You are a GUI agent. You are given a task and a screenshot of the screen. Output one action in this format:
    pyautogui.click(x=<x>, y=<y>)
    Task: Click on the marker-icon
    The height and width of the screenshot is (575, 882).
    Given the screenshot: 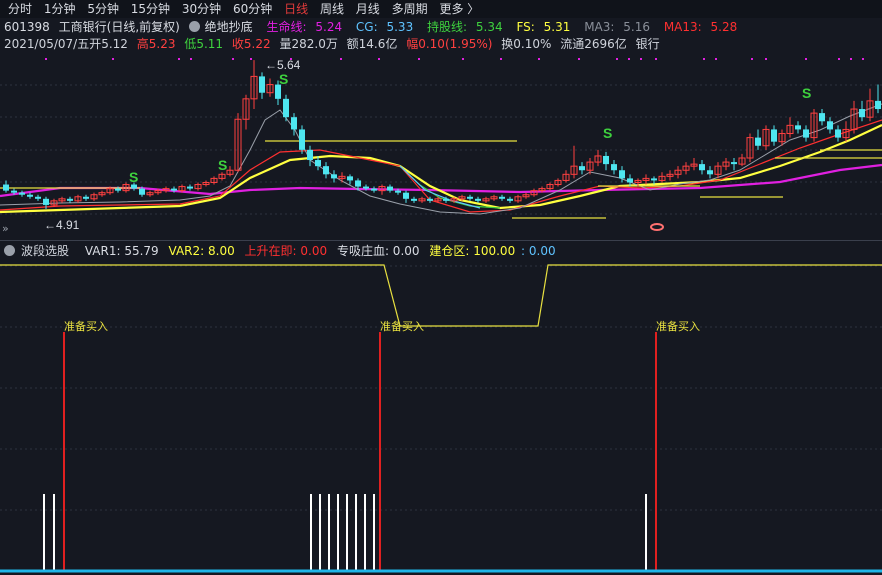 What is the action you would take?
    pyautogui.click(x=657, y=227)
    